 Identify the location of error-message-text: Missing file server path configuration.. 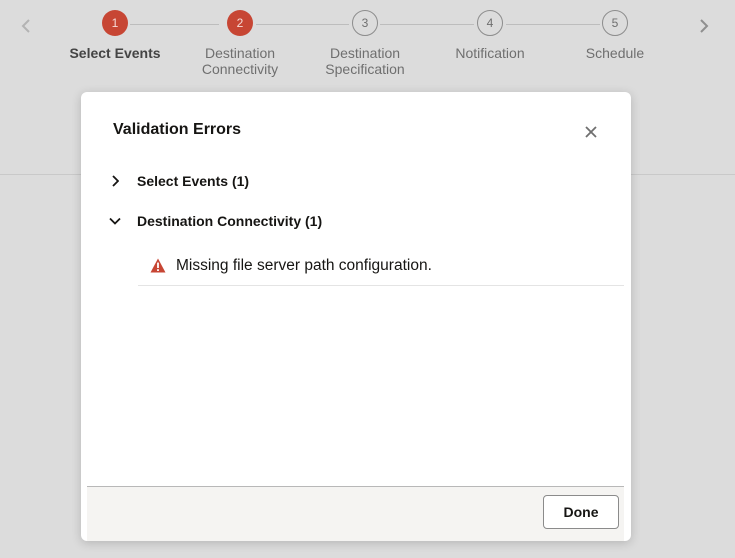
(304, 265).